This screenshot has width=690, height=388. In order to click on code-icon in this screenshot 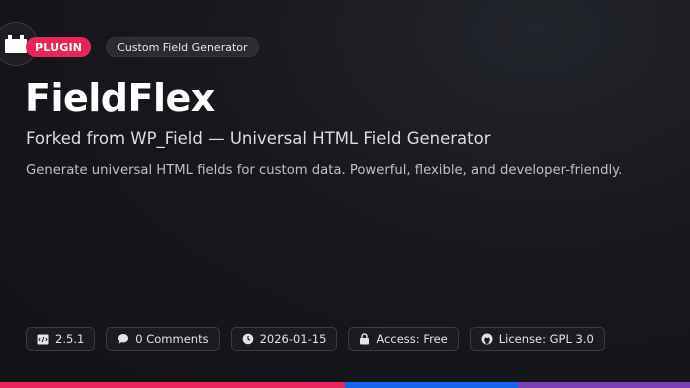, I will do `click(43, 339)`.